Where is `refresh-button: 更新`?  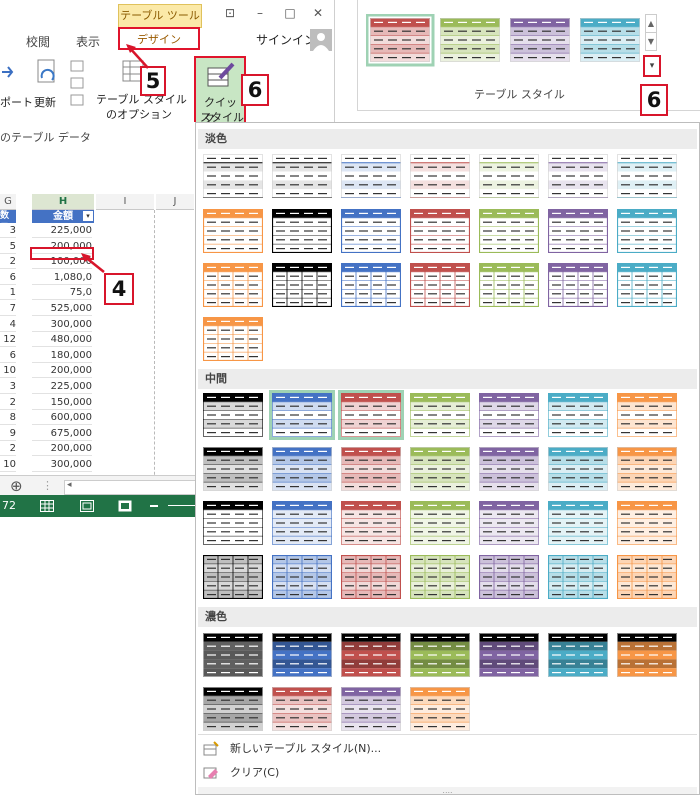
refresh-button: 更新 is located at coordinates (45, 103).